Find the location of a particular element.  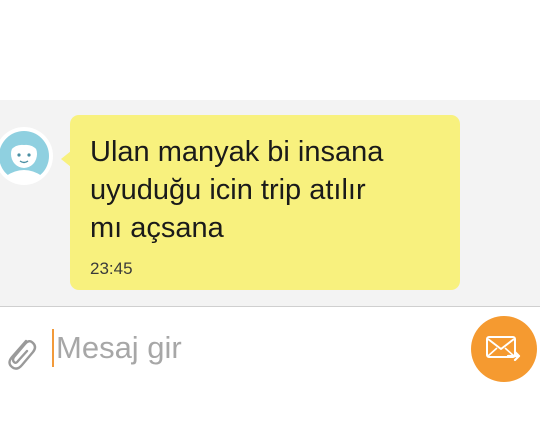

message-timestamp: 23:45 is located at coordinates (111, 268).